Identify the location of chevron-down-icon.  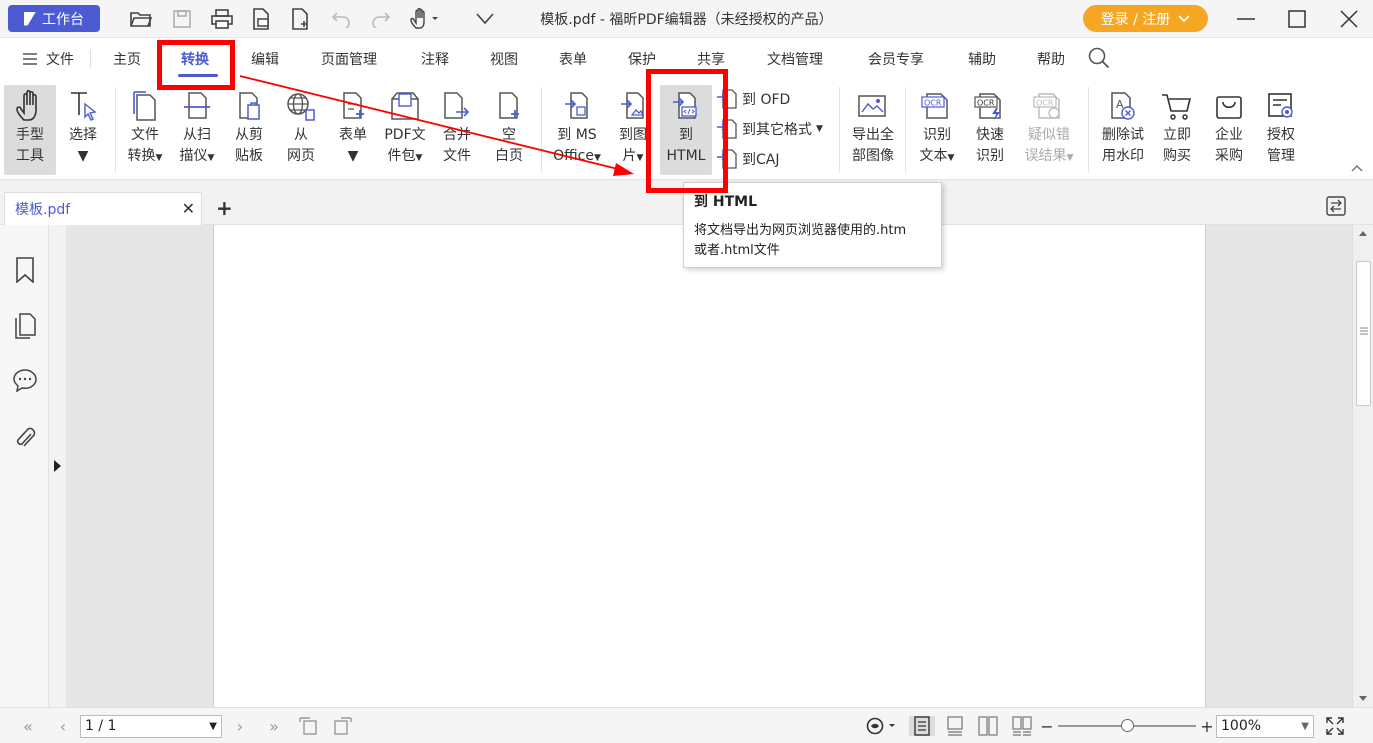
(1184, 18).